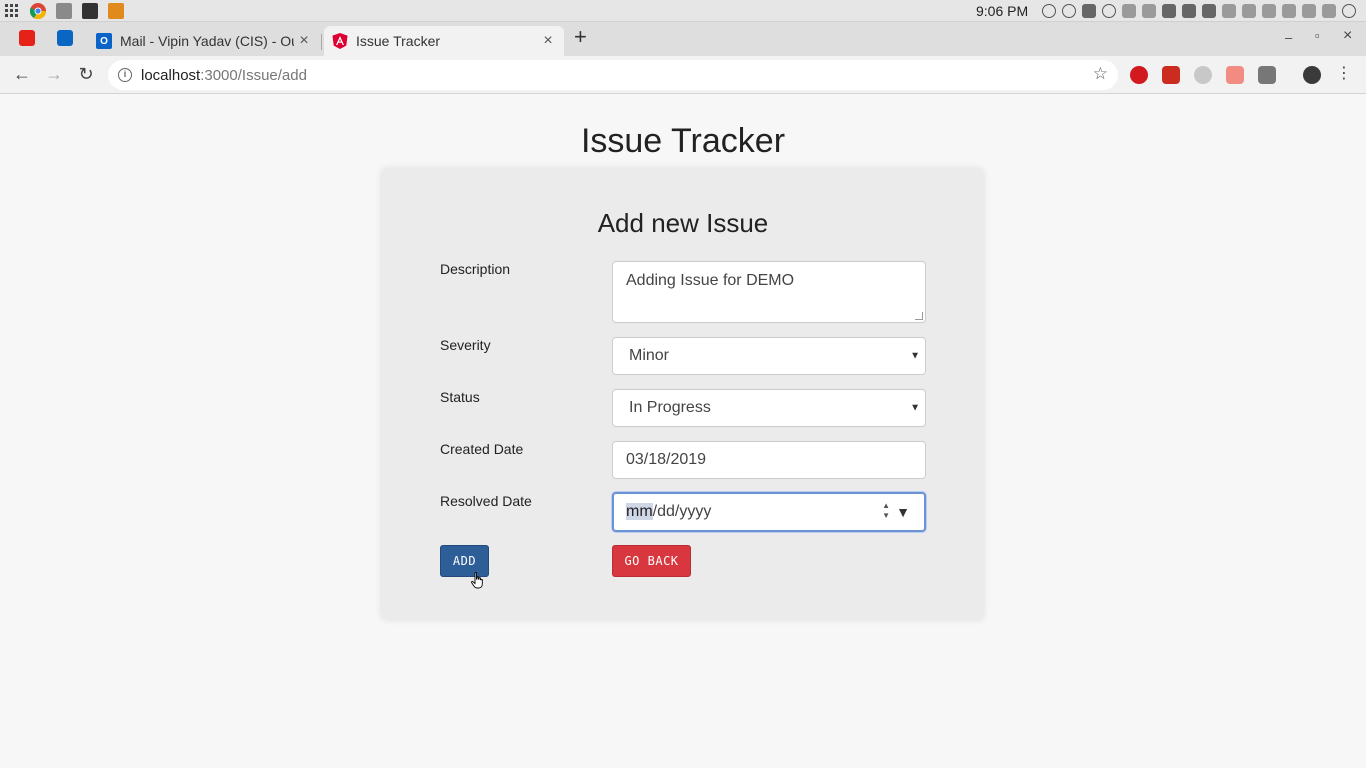  What do you see at coordinates (769, 408) in the screenshot?
I see `status-select: In Progress ▼` at bounding box center [769, 408].